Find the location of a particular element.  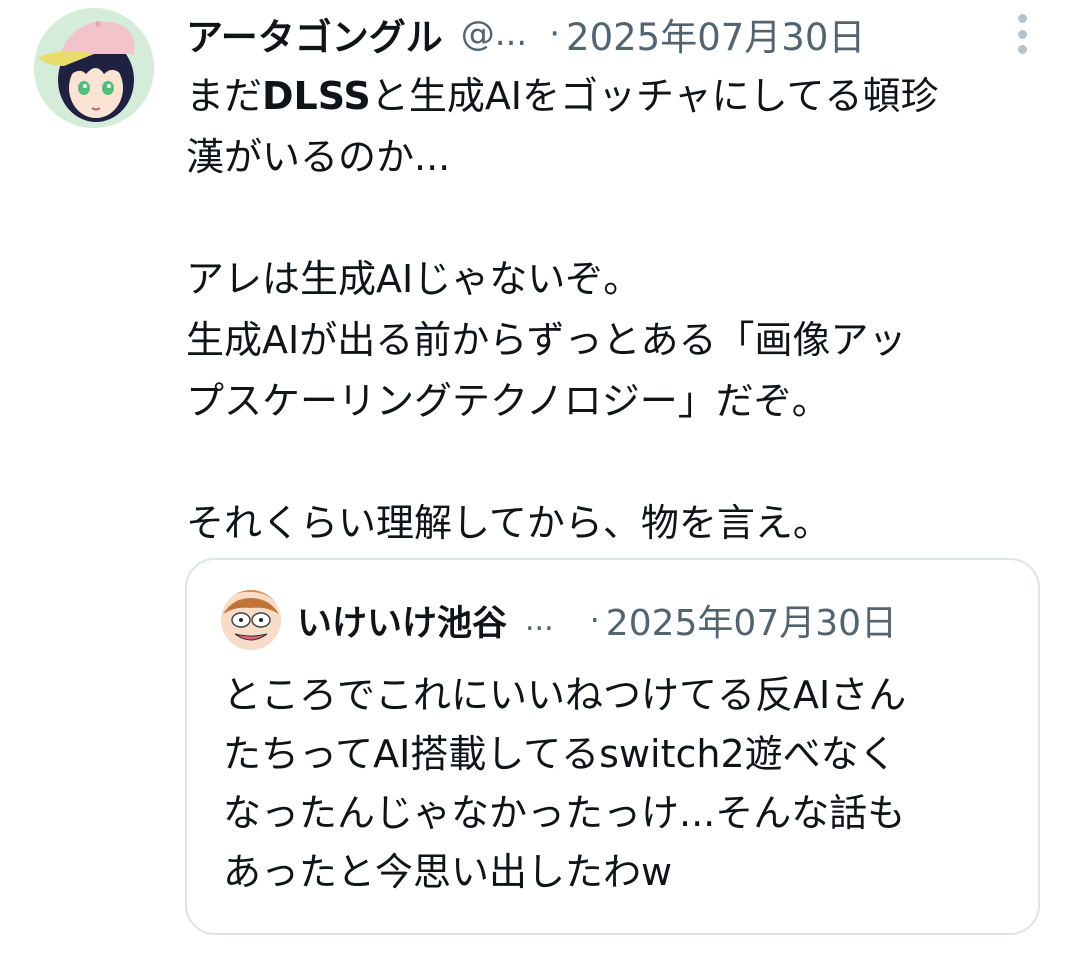

post-text-line: プスケーリングテクノロジー」だぞ。 is located at coordinates (508, 401).